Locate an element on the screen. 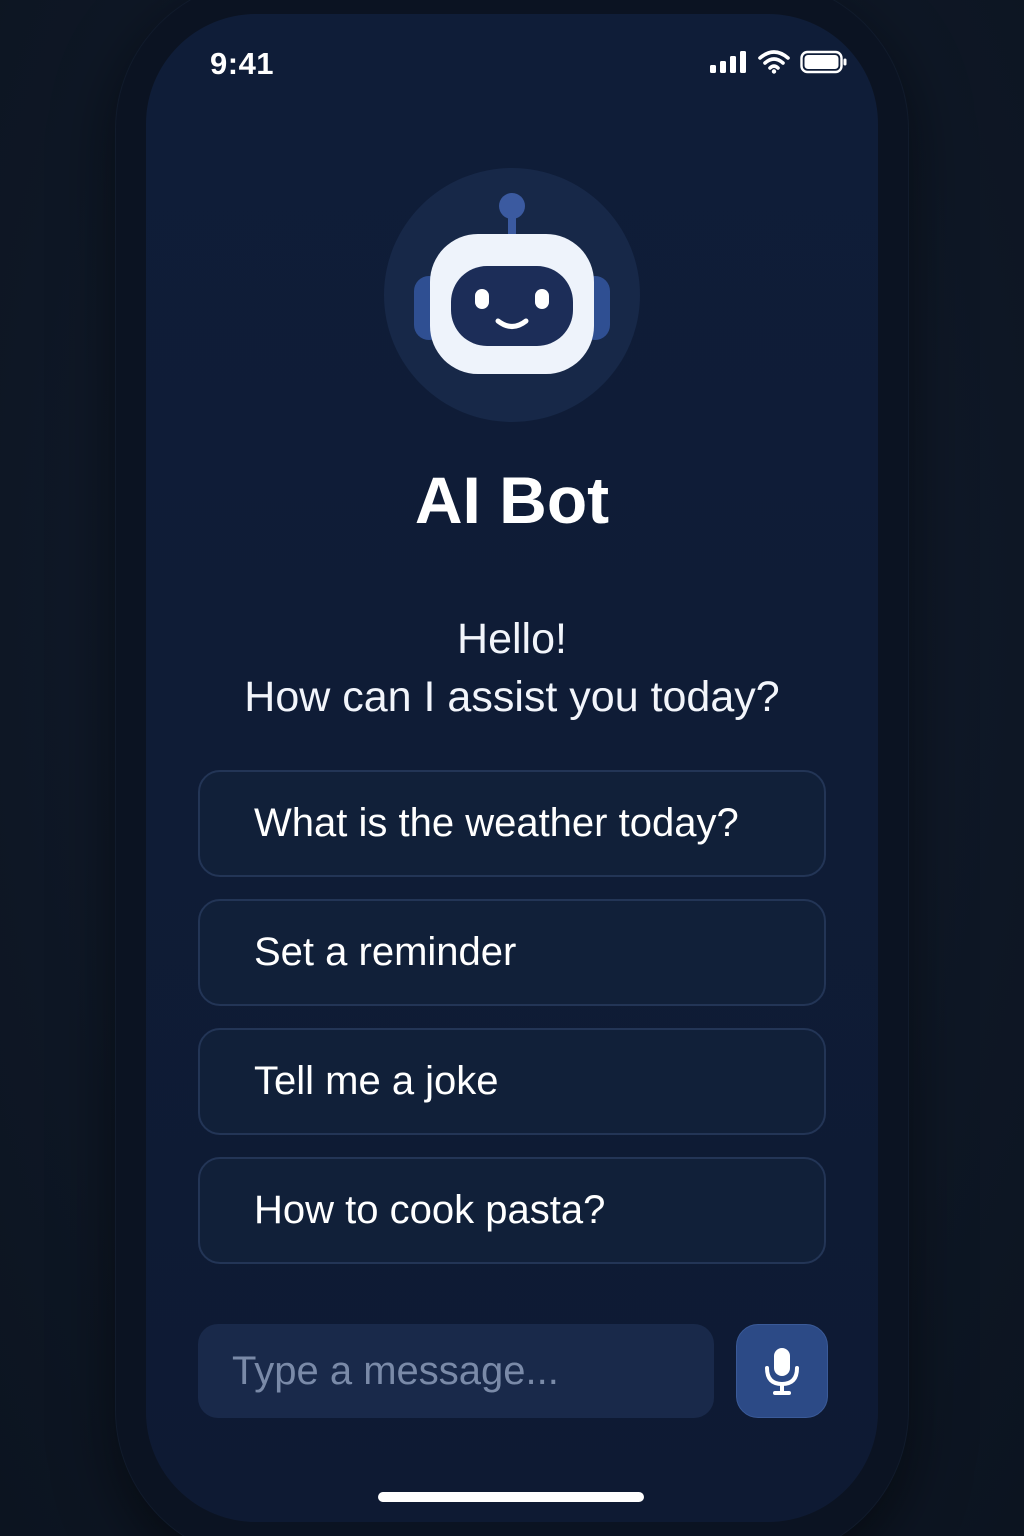  suggestion-reminder-button: Set a reminder is located at coordinates (512, 952).